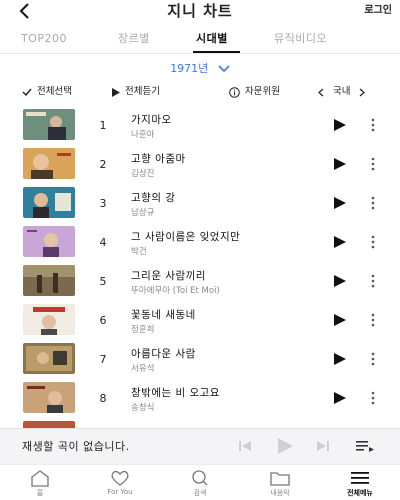 The height and width of the screenshot is (500, 400). I want to click on play-all-button: 전체듣기, so click(136, 92).